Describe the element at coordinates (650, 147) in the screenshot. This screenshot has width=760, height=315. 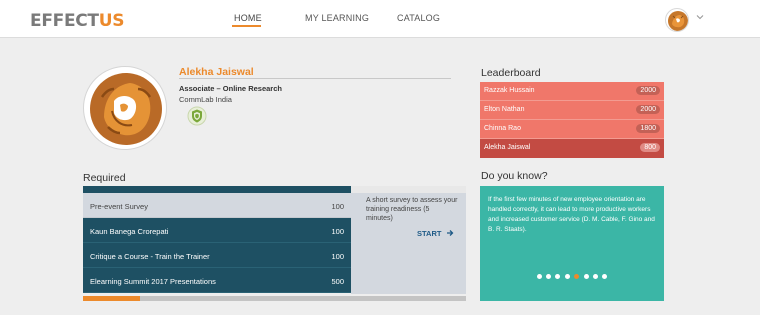
I see `leaderboard-score: 800` at that location.